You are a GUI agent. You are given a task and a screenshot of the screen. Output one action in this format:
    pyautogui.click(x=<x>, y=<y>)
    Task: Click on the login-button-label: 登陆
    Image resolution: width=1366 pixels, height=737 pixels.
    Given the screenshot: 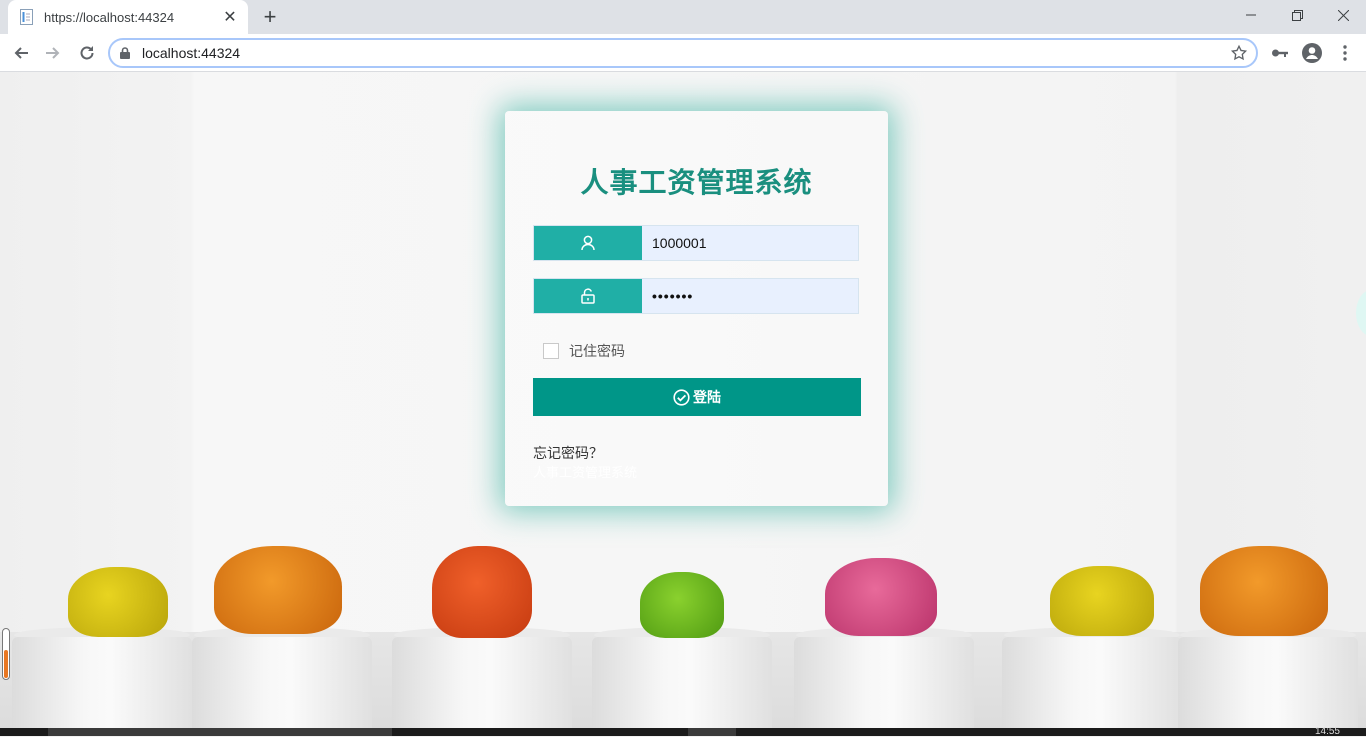 What is the action you would take?
    pyautogui.click(x=707, y=397)
    